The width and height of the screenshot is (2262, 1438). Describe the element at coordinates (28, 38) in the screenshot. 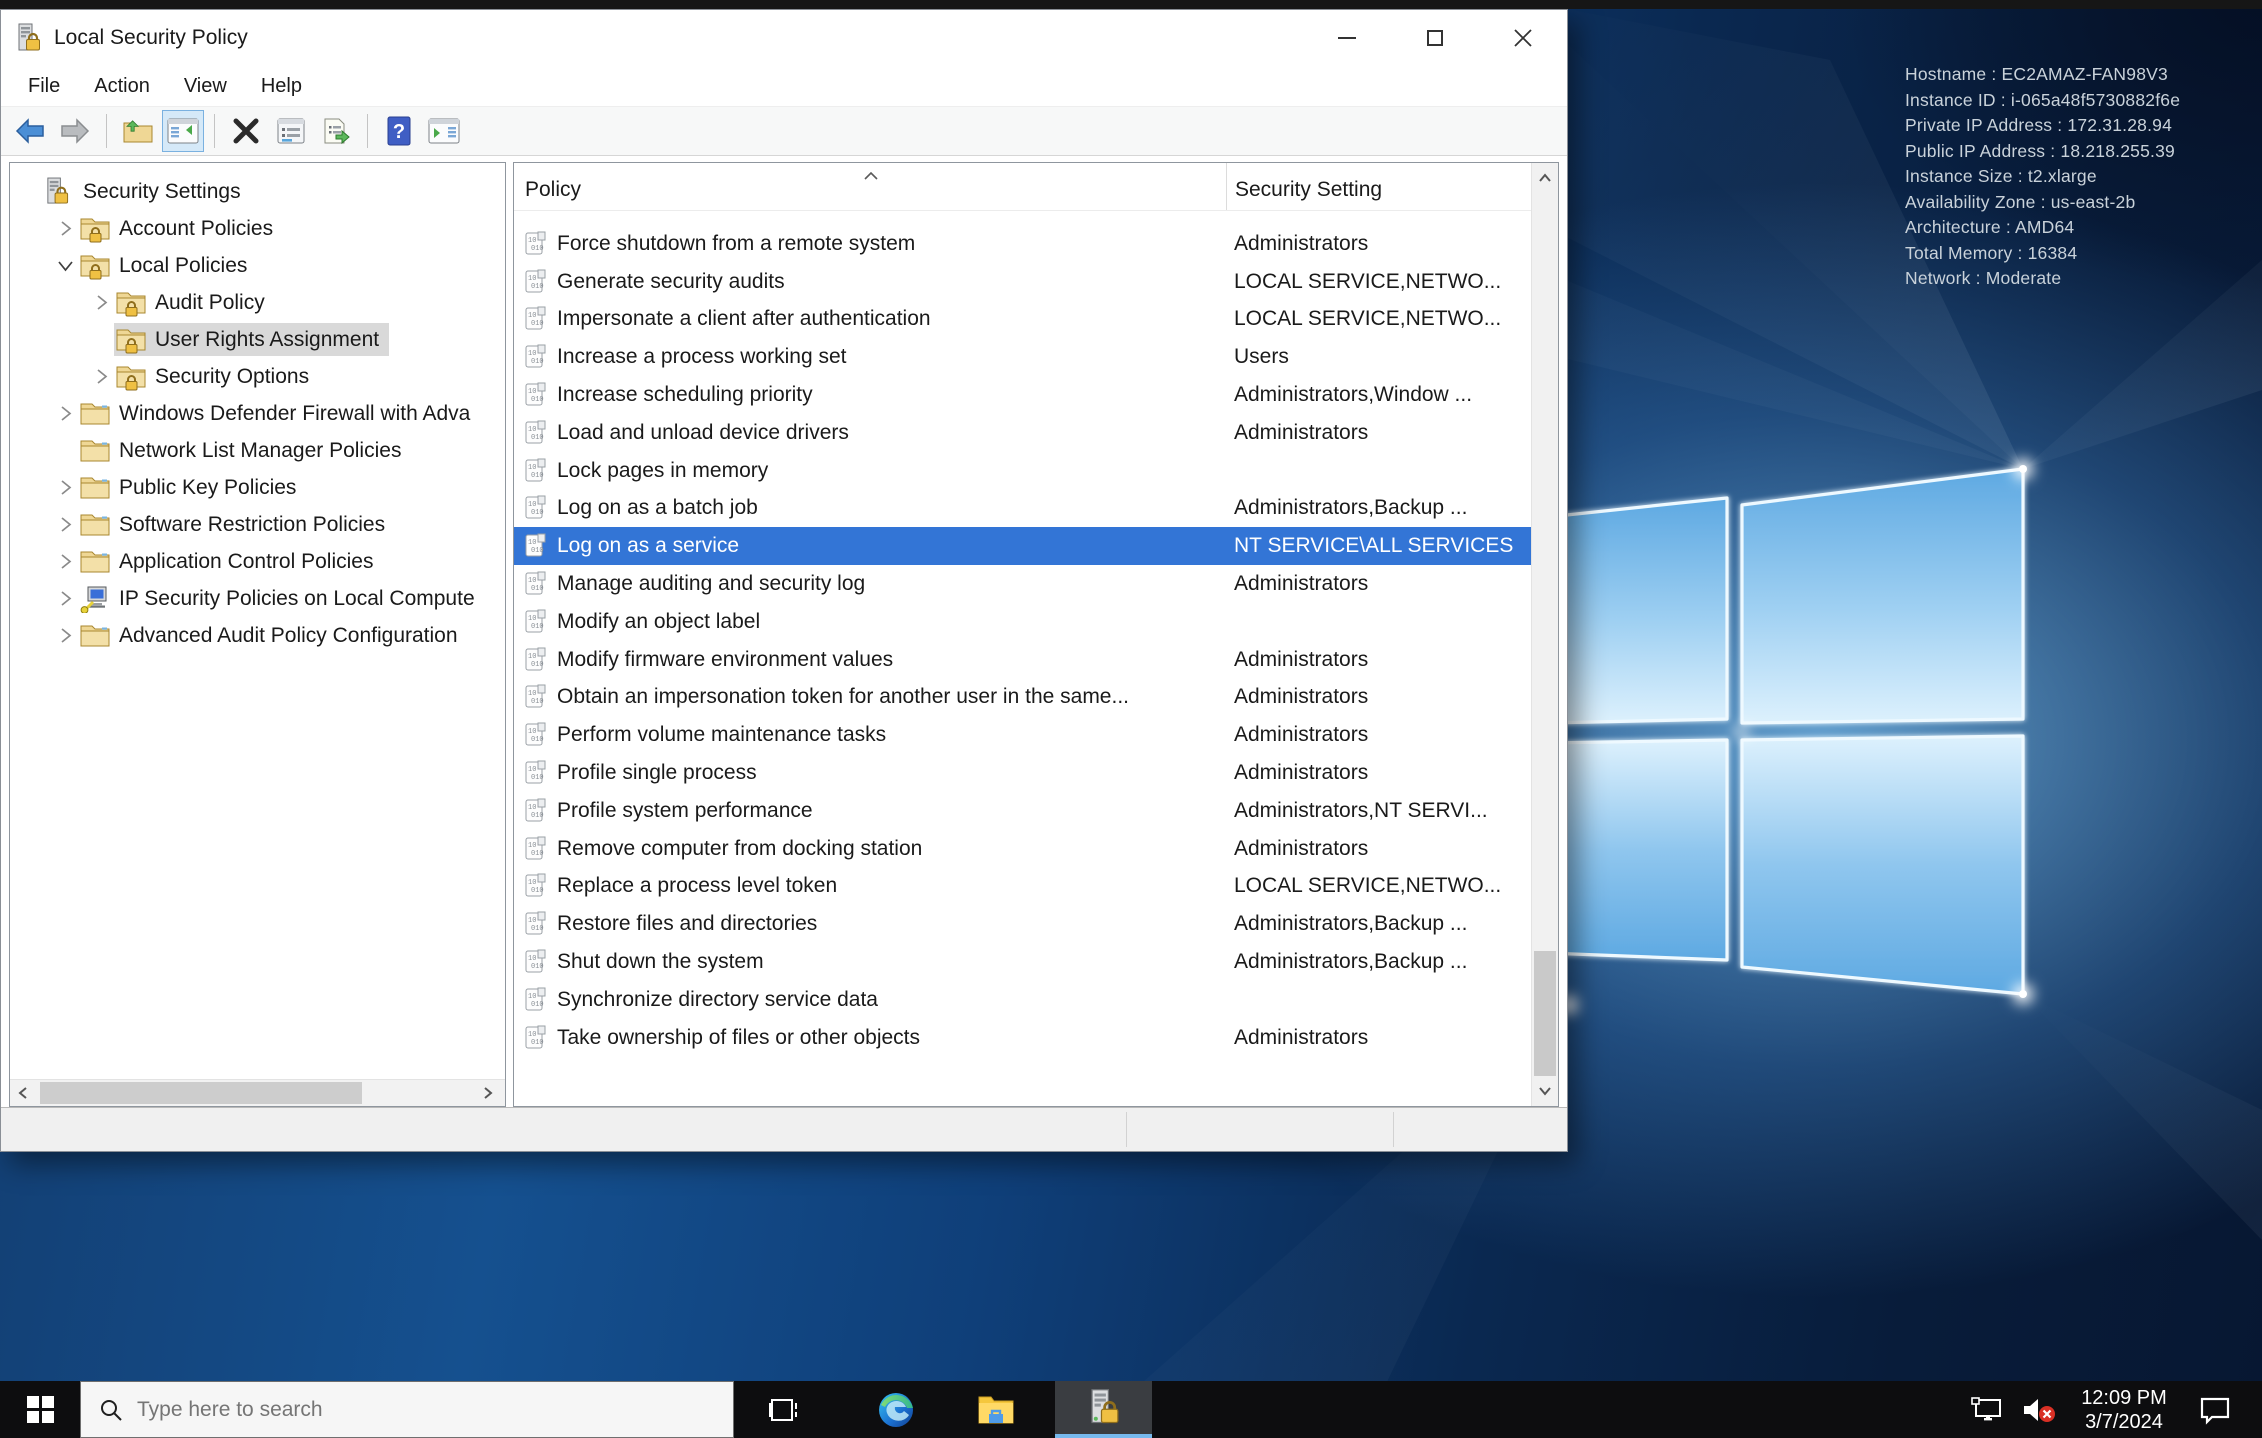

I see `app-icon` at that location.